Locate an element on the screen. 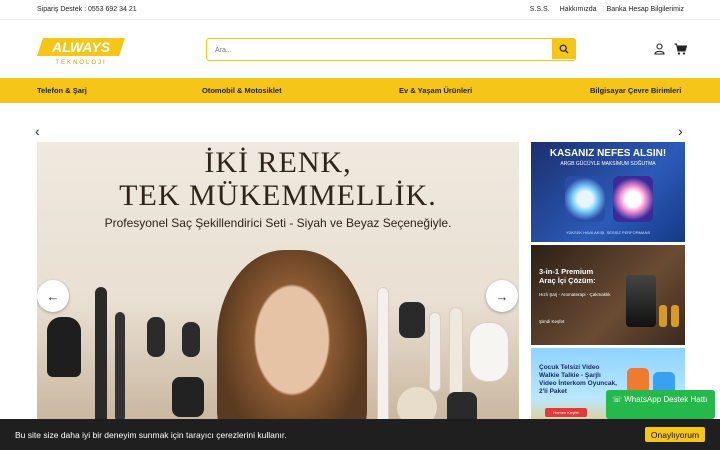 The image size is (720, 450). about-link: Hakkımızda is located at coordinates (578, 9).